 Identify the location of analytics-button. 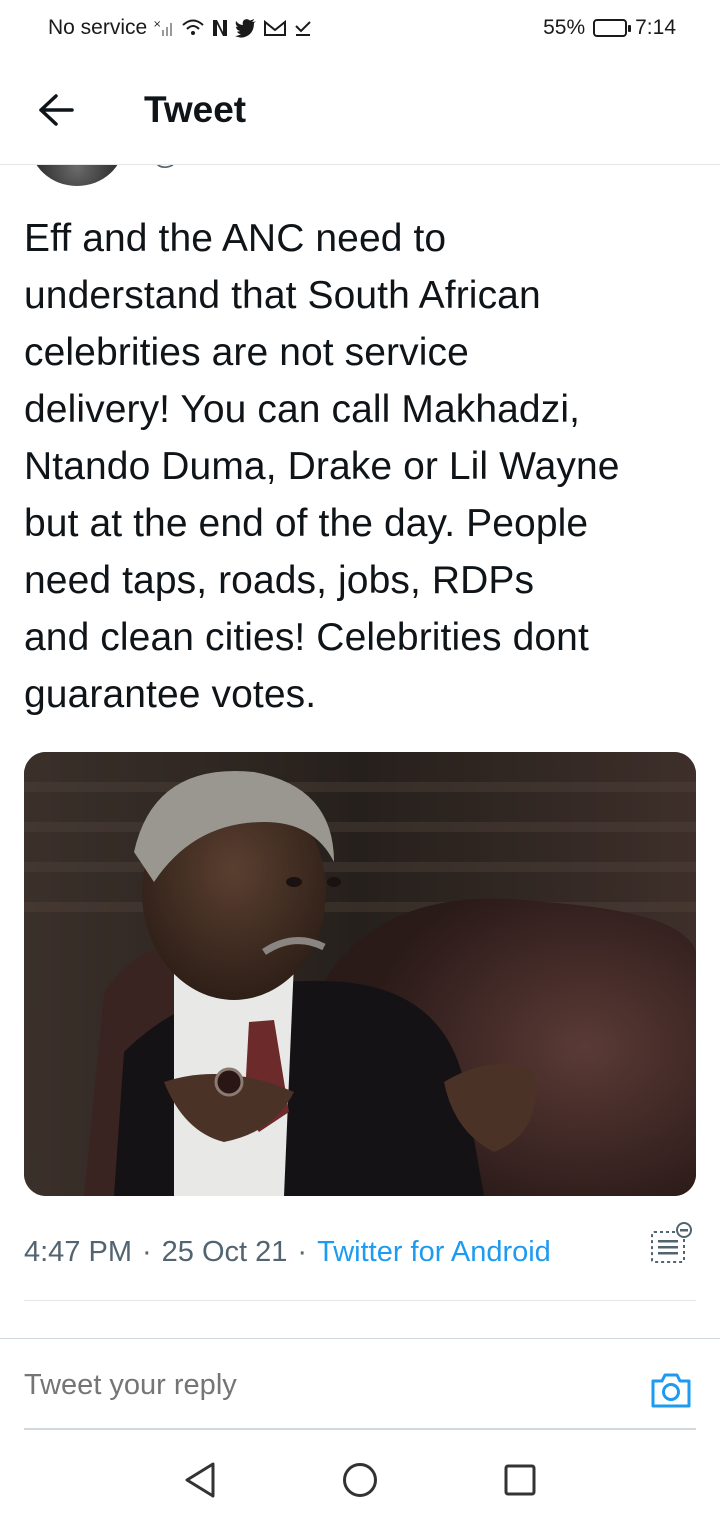
(670, 1246).